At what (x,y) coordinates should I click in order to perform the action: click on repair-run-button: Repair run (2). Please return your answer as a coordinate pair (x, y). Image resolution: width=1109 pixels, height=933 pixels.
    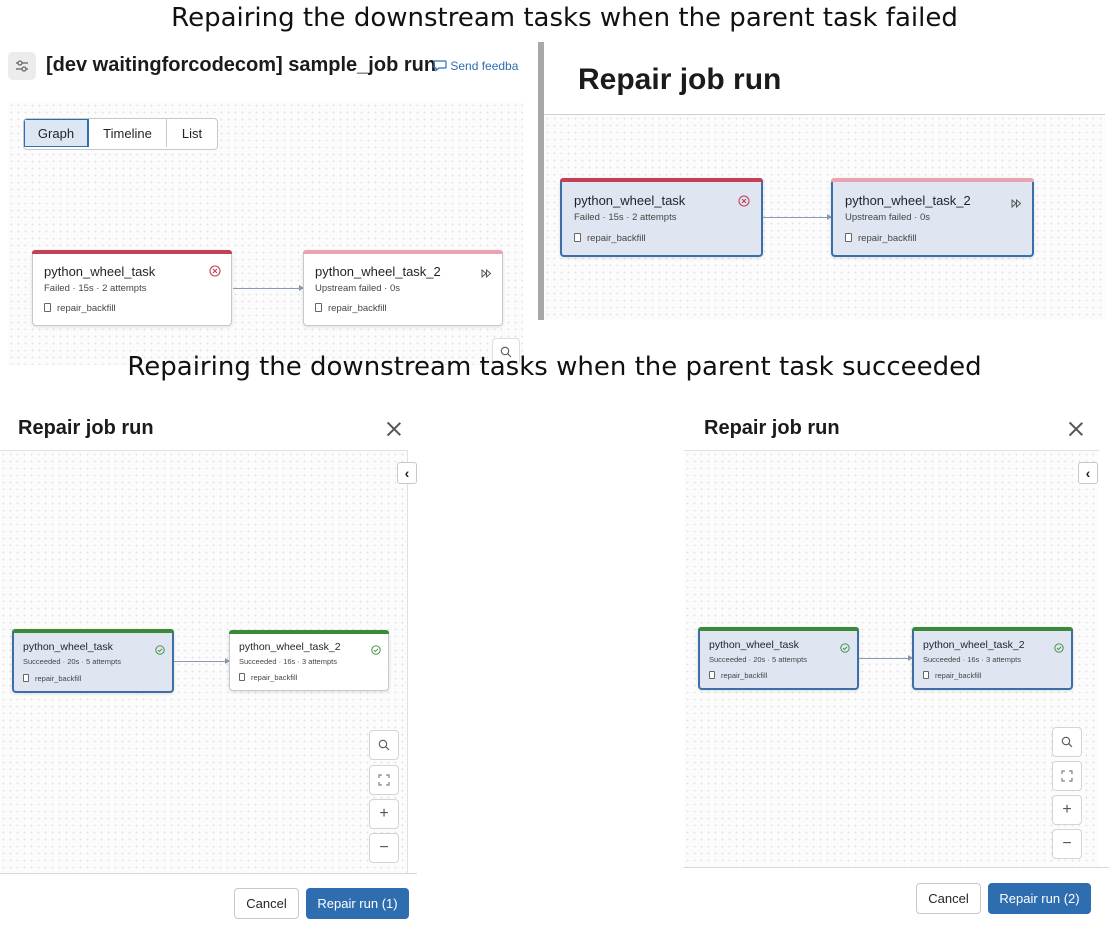
    Looking at the image, I should click on (1039, 898).